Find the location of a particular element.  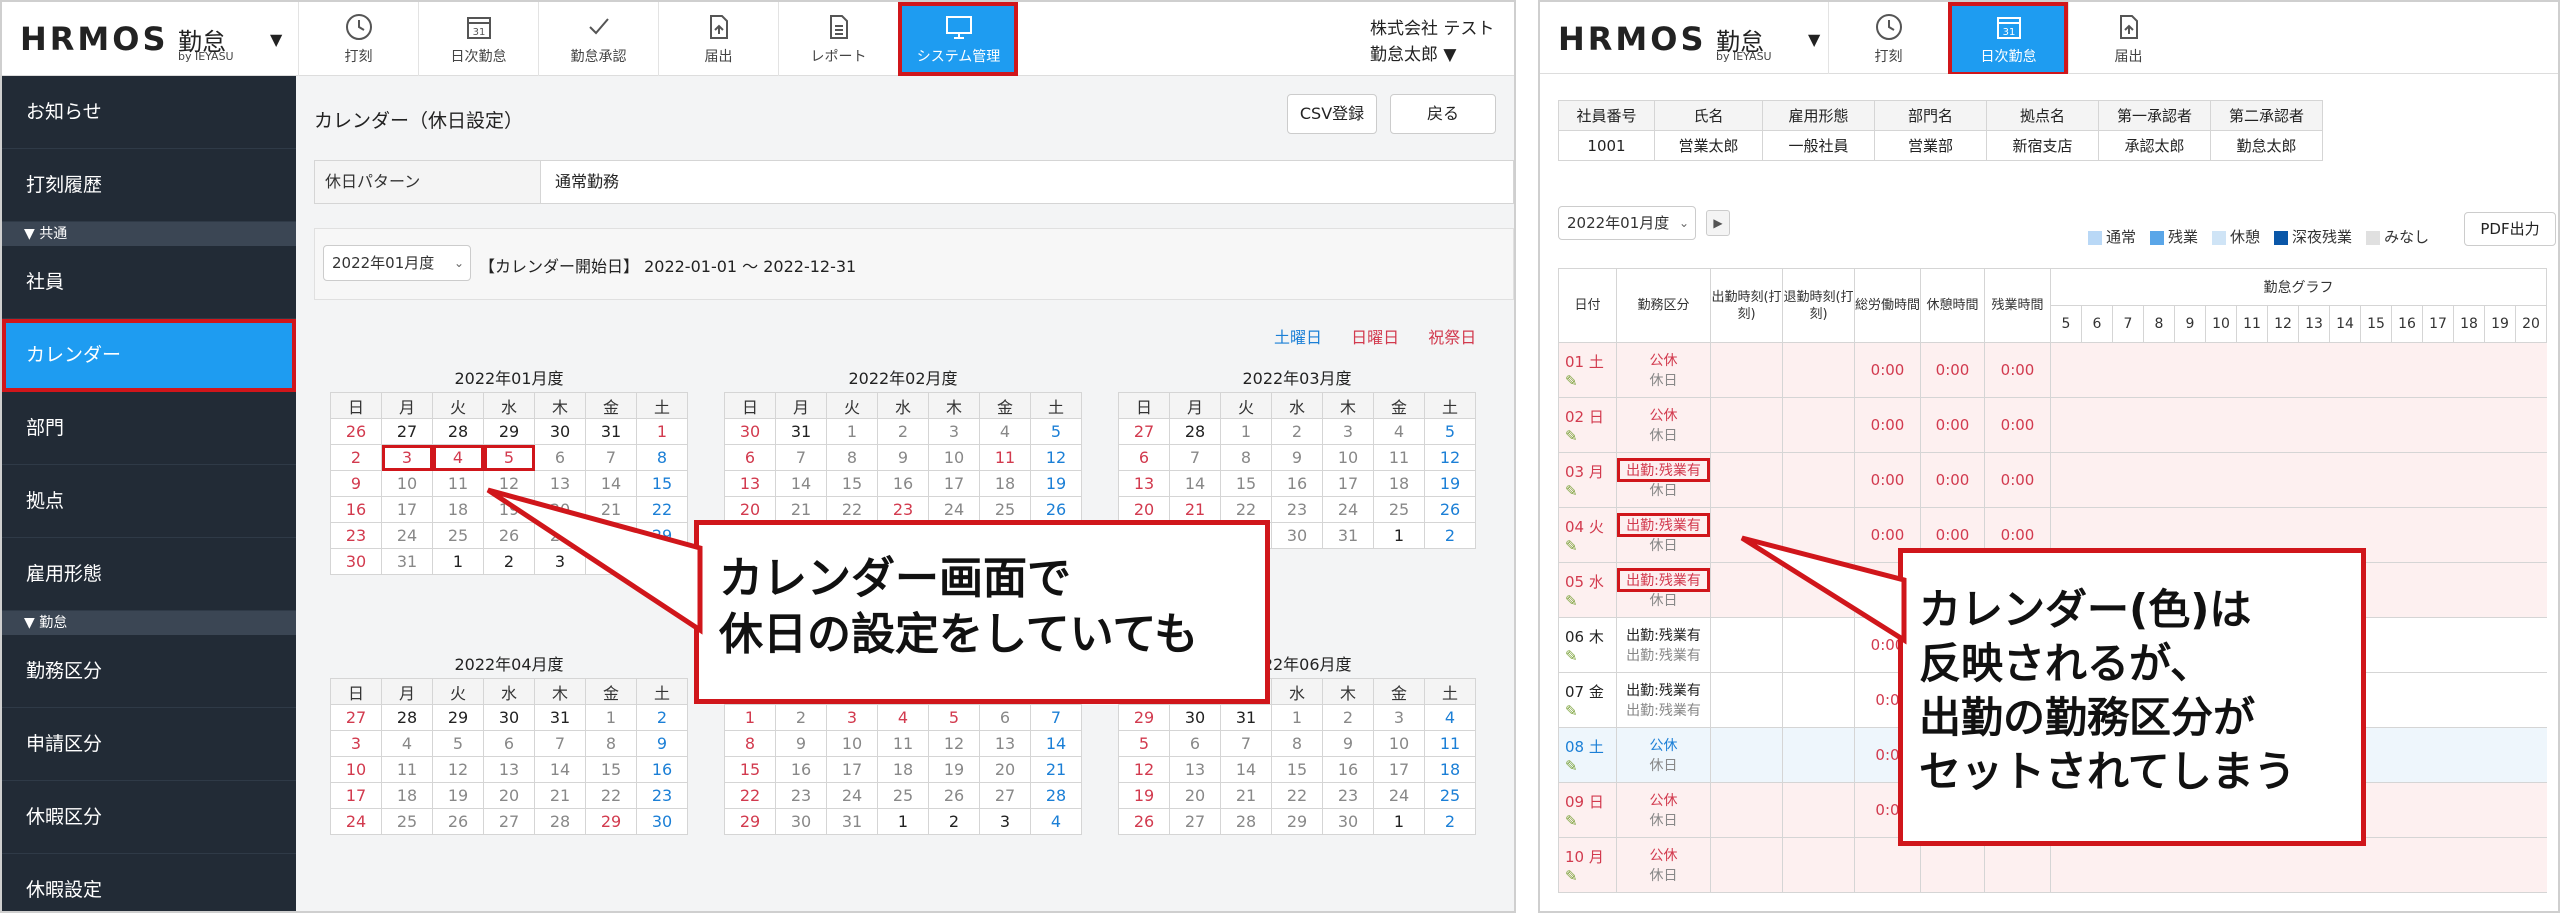

attendance-row: 03 月 ✎ 出勤:残業有 休日 0:00 0:00 0:00 is located at coordinates (2052, 480).